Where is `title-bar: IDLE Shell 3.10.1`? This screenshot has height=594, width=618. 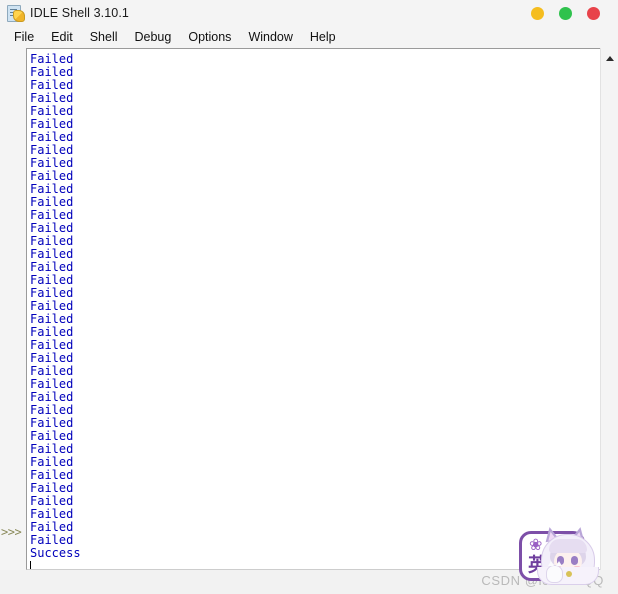
title-bar: IDLE Shell 3.10.1 is located at coordinates (309, 13).